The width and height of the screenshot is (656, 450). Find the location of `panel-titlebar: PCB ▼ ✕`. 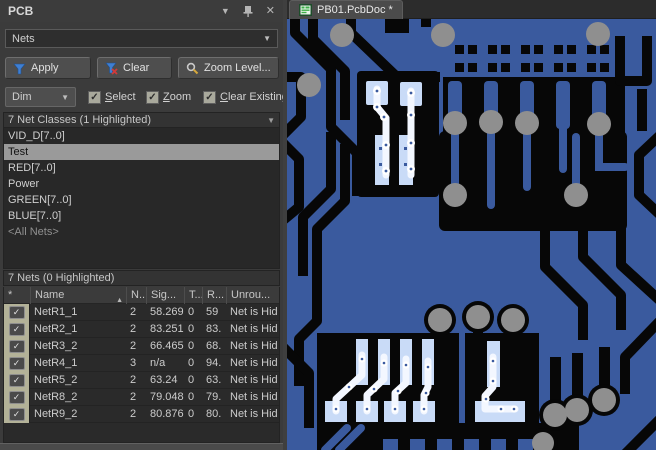

panel-titlebar: PCB ▼ ✕ is located at coordinates (141, 11).